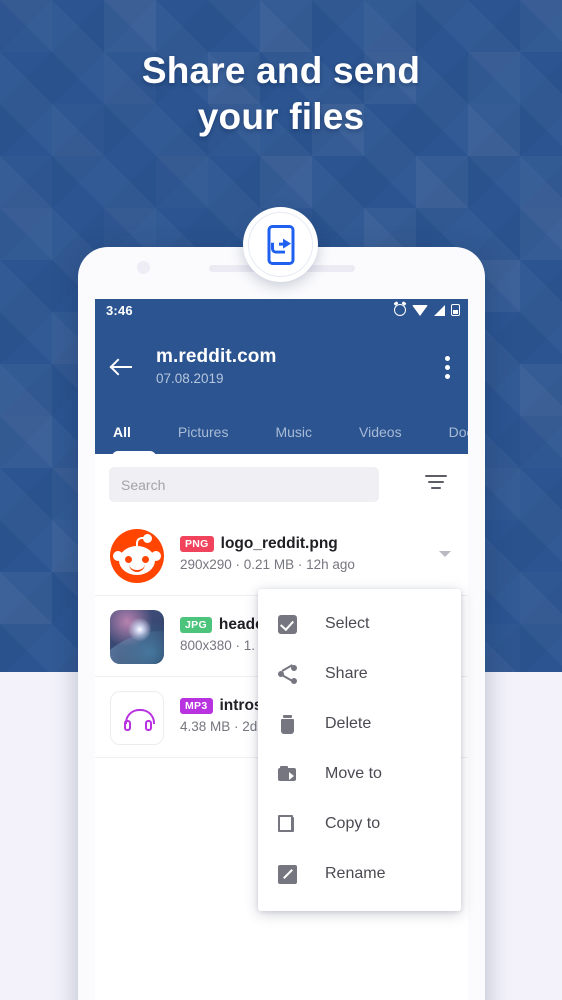 This screenshot has width=562, height=1000. I want to click on search-input, so click(244, 484).